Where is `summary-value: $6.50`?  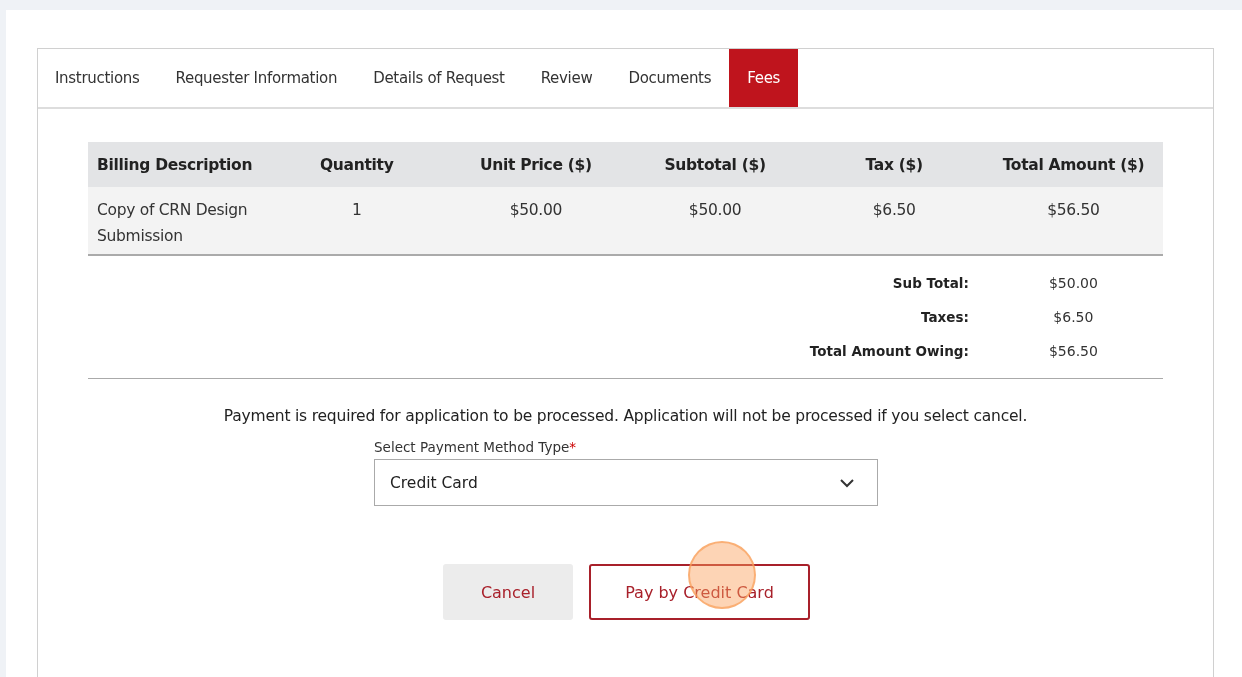
summary-value: $6.50 is located at coordinates (1073, 317).